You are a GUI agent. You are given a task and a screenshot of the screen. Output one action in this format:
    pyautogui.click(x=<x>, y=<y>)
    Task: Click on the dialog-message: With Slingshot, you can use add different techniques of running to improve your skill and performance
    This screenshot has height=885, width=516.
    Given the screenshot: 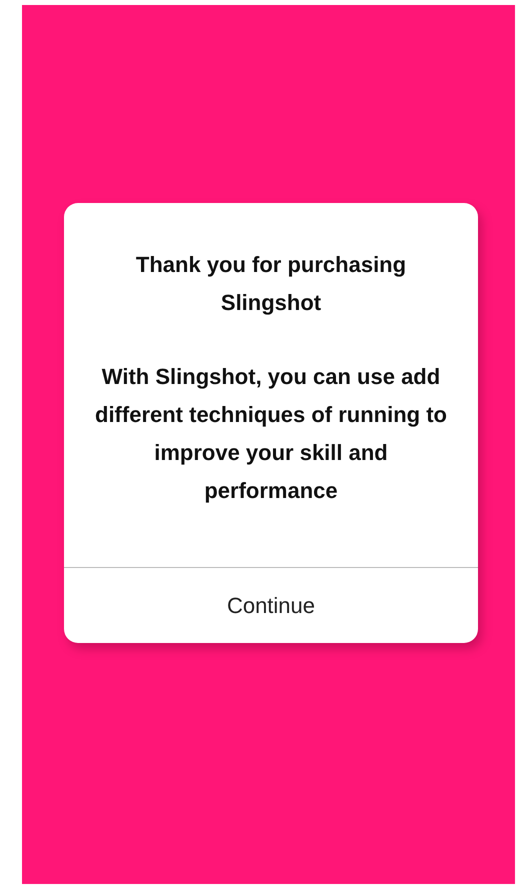 What is the action you would take?
    pyautogui.click(x=271, y=434)
    